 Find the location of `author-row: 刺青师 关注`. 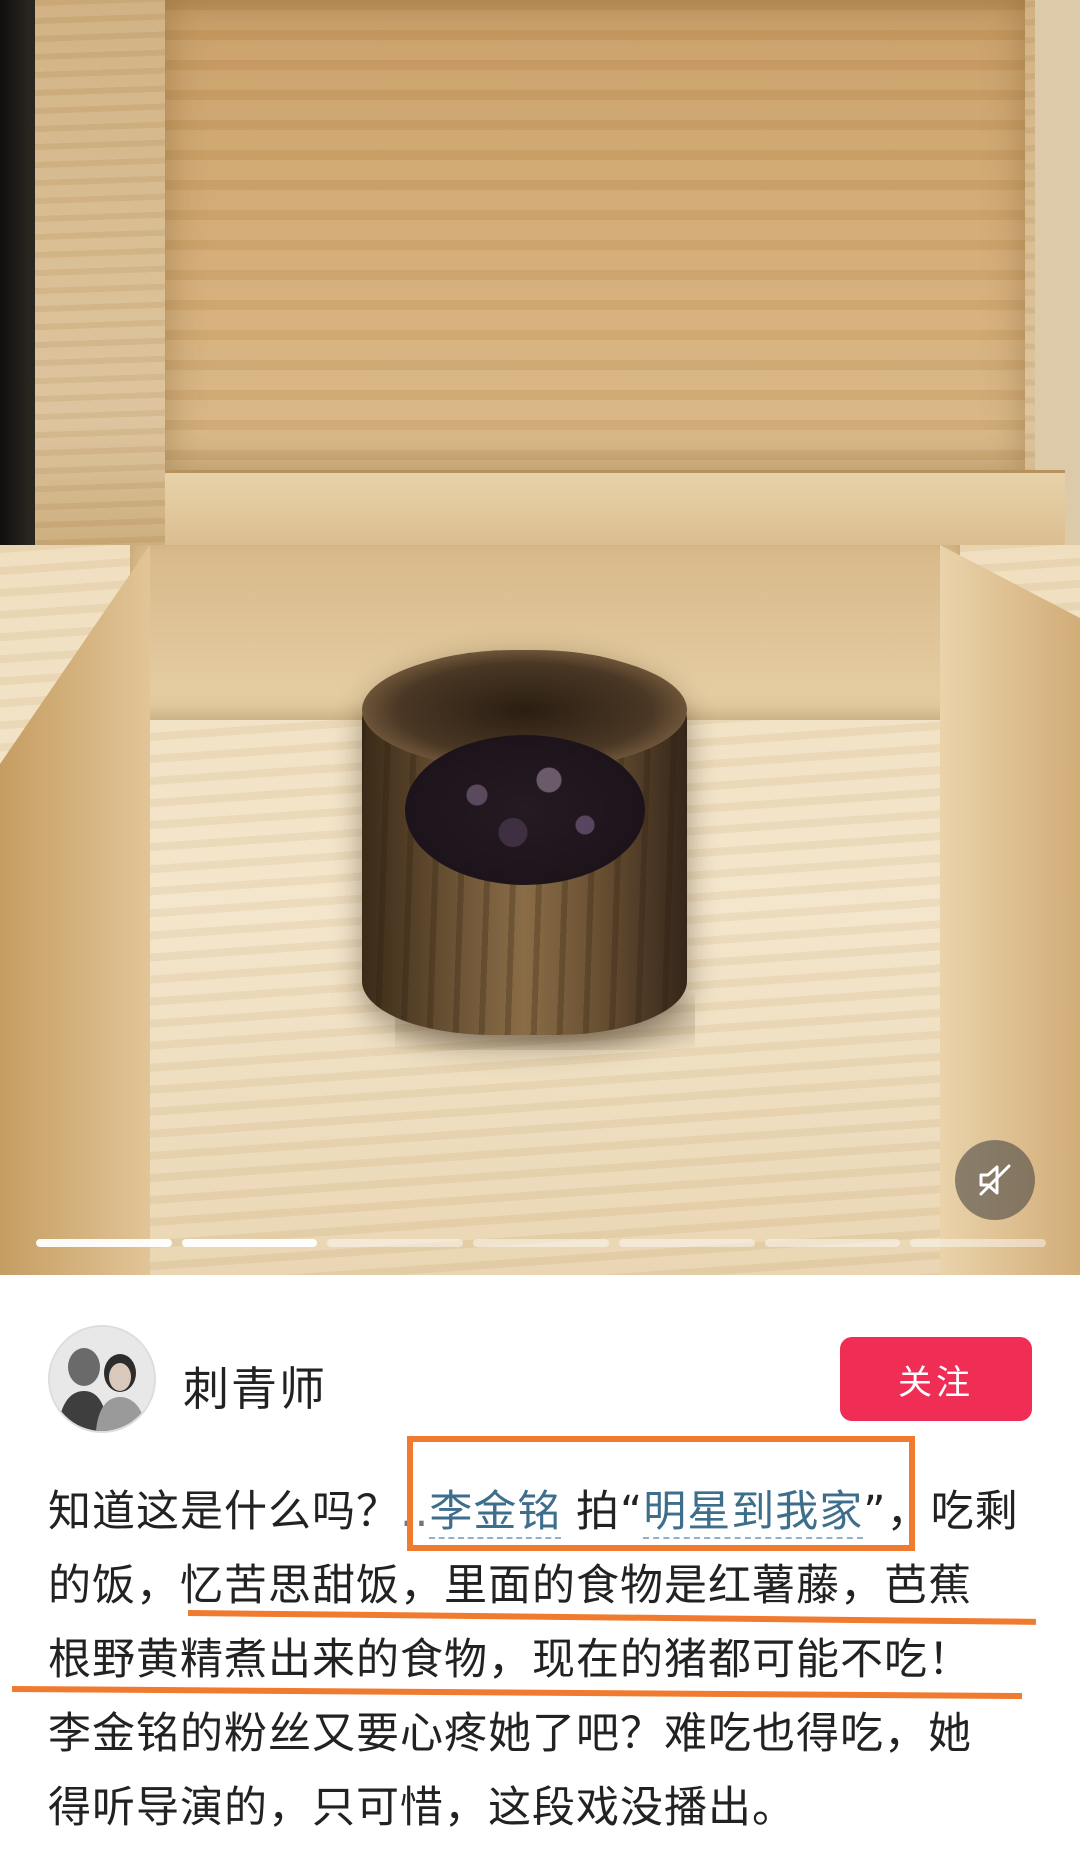

author-row: 刺青师 关注 is located at coordinates (543, 1380).